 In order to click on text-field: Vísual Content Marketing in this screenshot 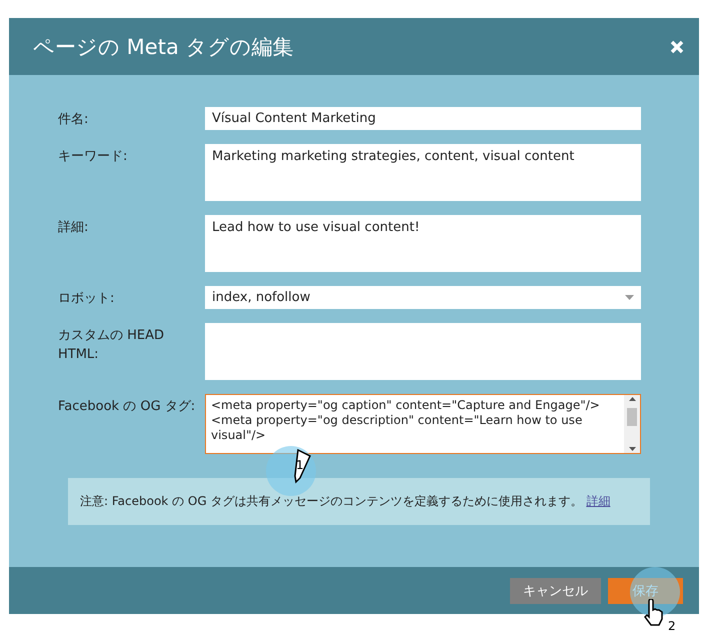, I will do `click(423, 118)`.